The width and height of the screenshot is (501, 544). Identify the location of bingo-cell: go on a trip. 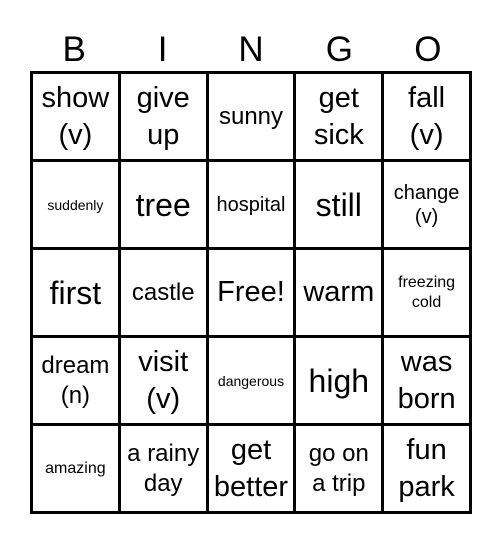
(340, 470).